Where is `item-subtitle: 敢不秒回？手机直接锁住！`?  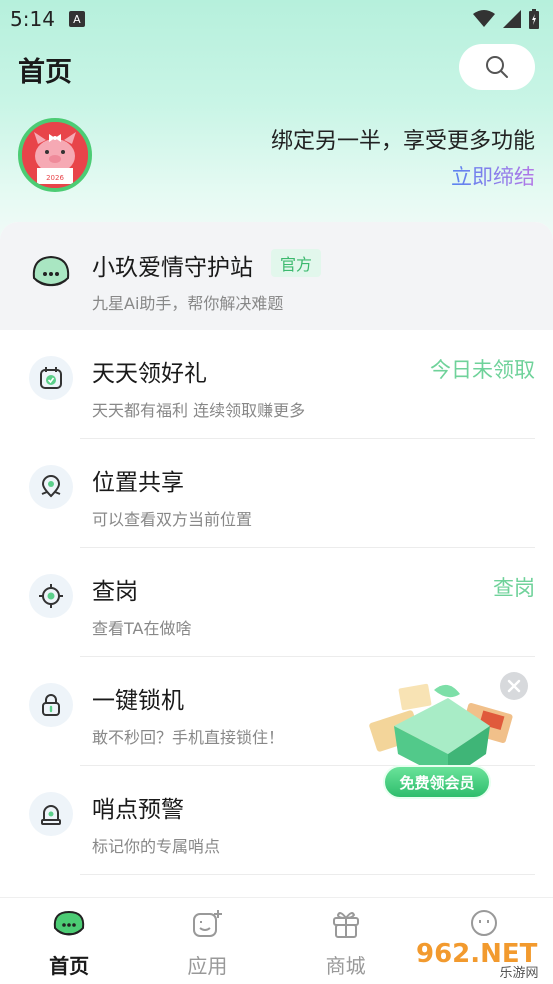
item-subtitle: 敢不秒回？手机直接锁住！ is located at coordinates (188, 737).